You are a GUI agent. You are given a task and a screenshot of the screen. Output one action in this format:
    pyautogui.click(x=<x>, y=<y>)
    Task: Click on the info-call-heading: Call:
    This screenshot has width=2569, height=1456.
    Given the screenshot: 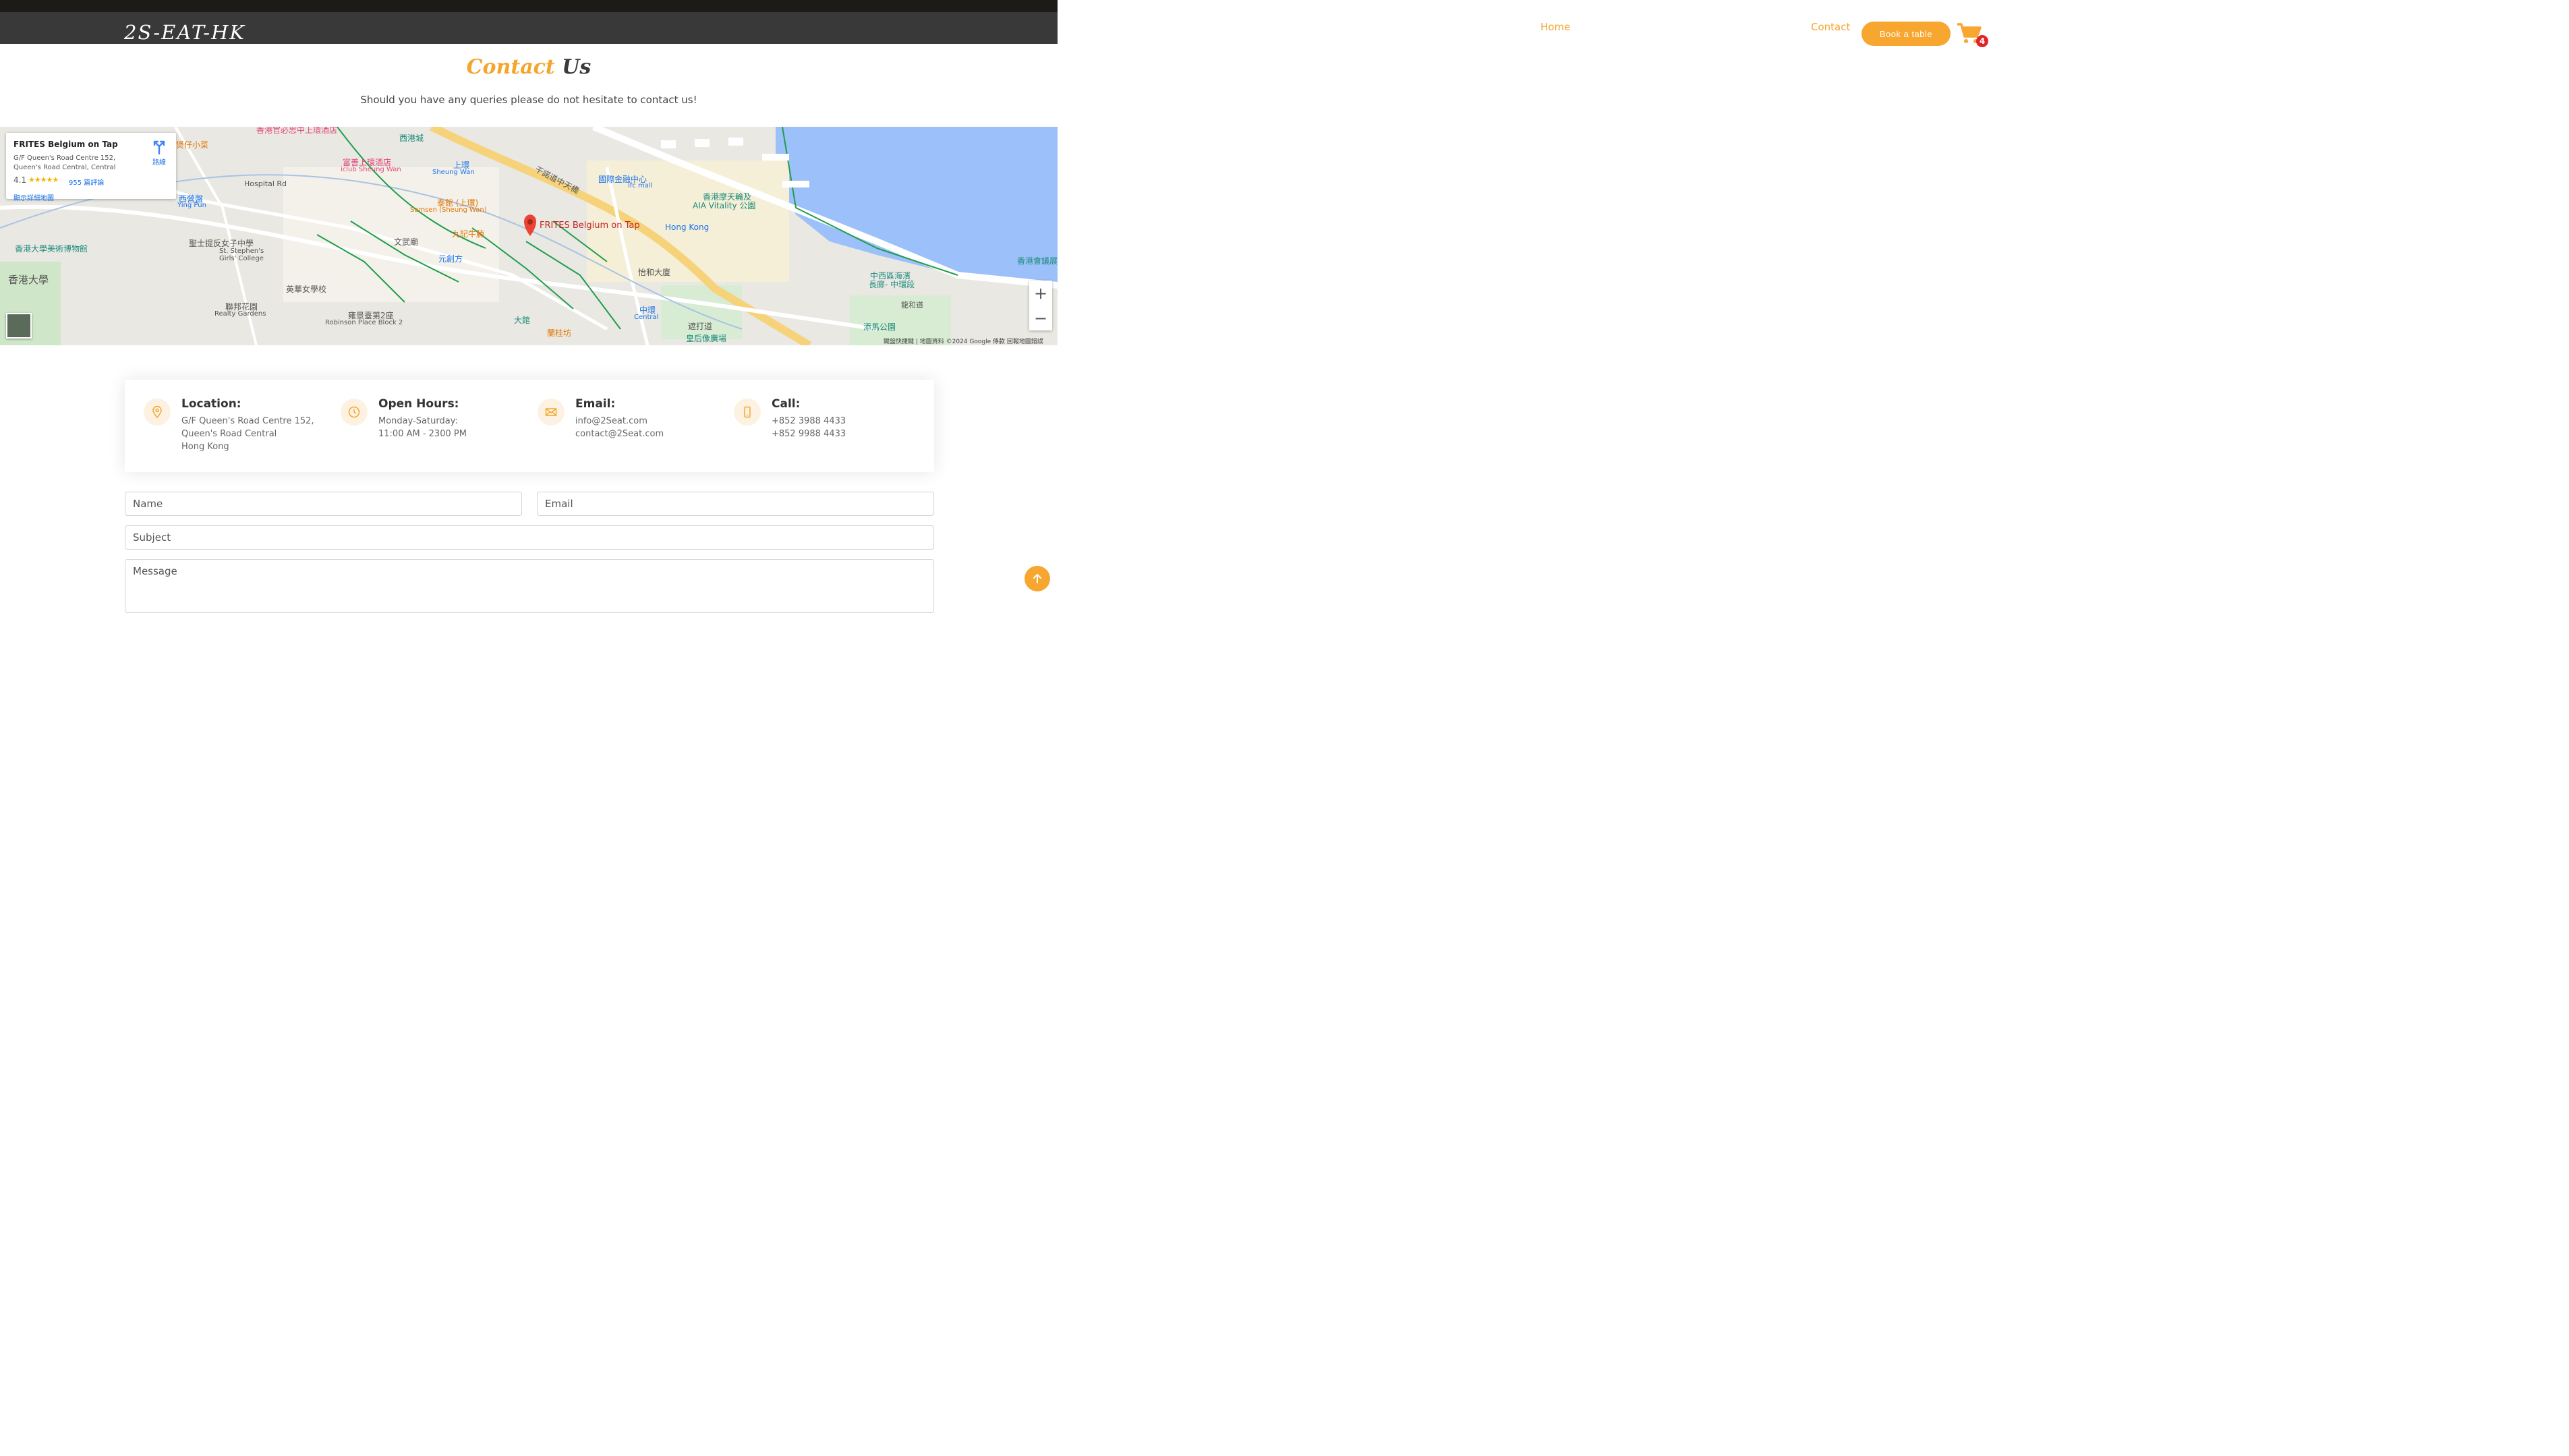 What is the action you would take?
    pyautogui.click(x=786, y=404)
    